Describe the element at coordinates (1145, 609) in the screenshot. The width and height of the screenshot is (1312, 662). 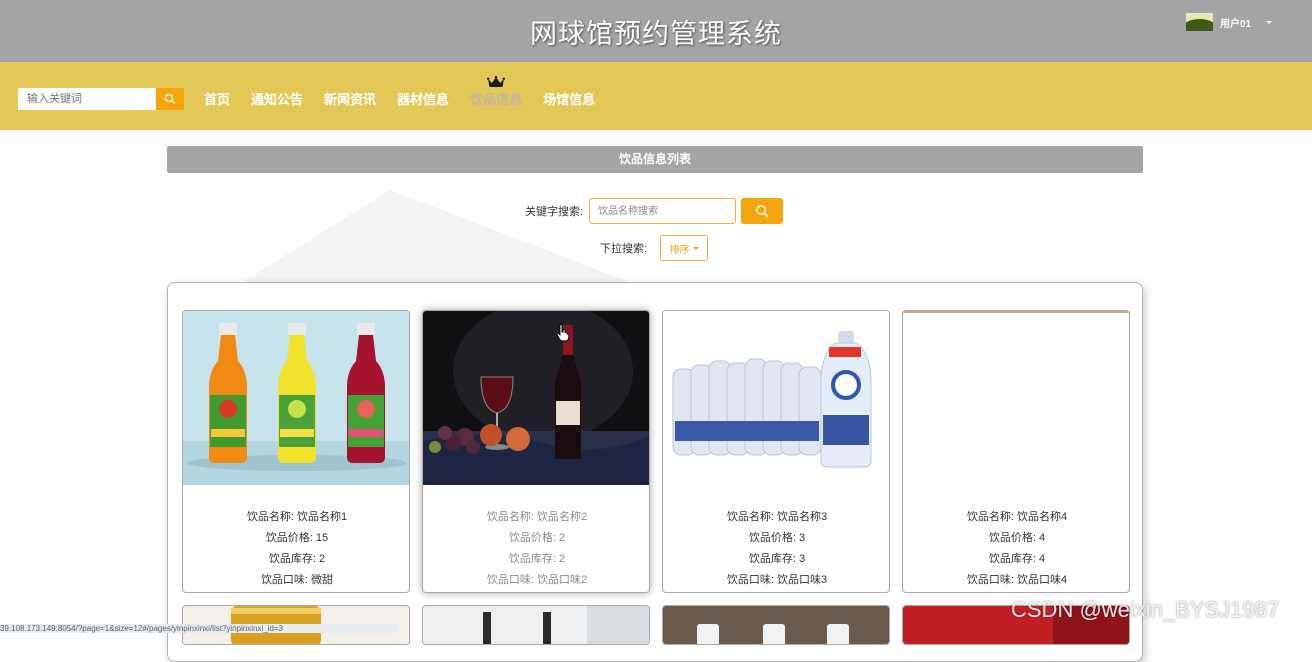
I see `watermark: CSDN @weixin_BYSJ1987` at that location.